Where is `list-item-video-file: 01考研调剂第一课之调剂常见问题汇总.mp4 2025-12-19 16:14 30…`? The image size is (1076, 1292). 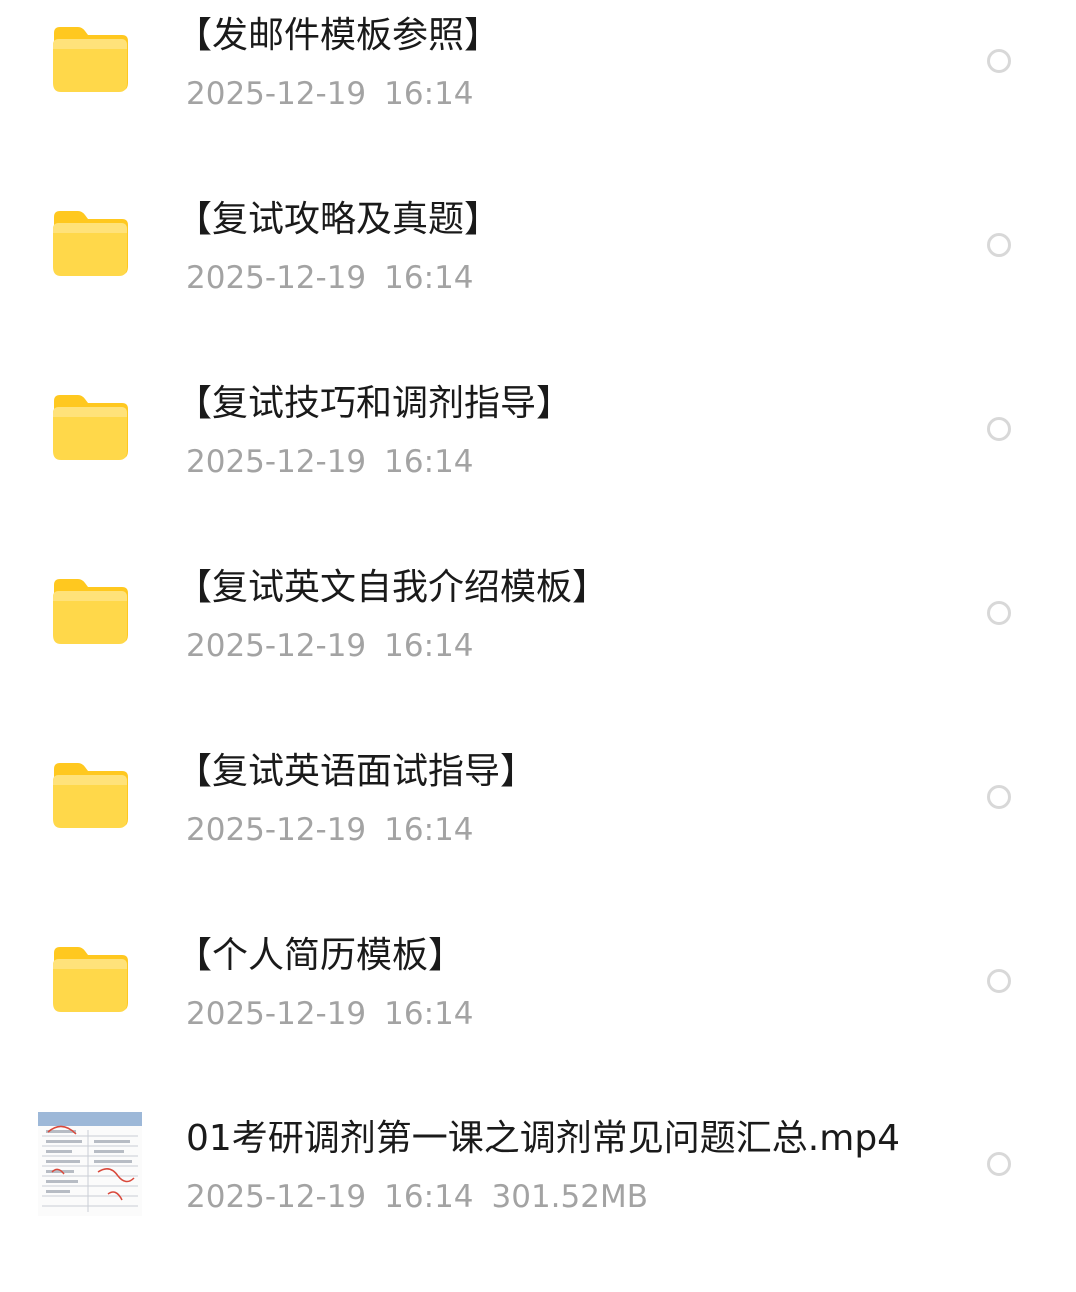 list-item-video-file: 01考研调剂第一课之调剂常见问题汇总.mp4 2025-12-19 16:14 30… is located at coordinates (538, 1200).